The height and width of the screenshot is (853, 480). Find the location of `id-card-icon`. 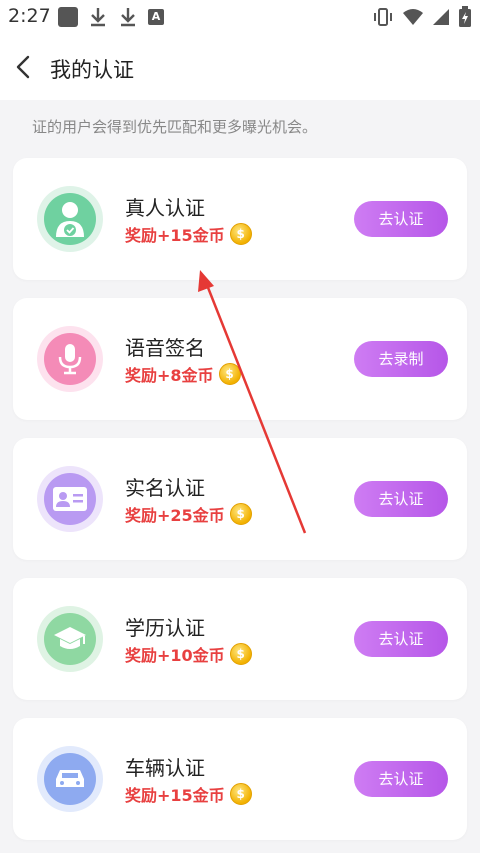

id-card-icon is located at coordinates (70, 499).